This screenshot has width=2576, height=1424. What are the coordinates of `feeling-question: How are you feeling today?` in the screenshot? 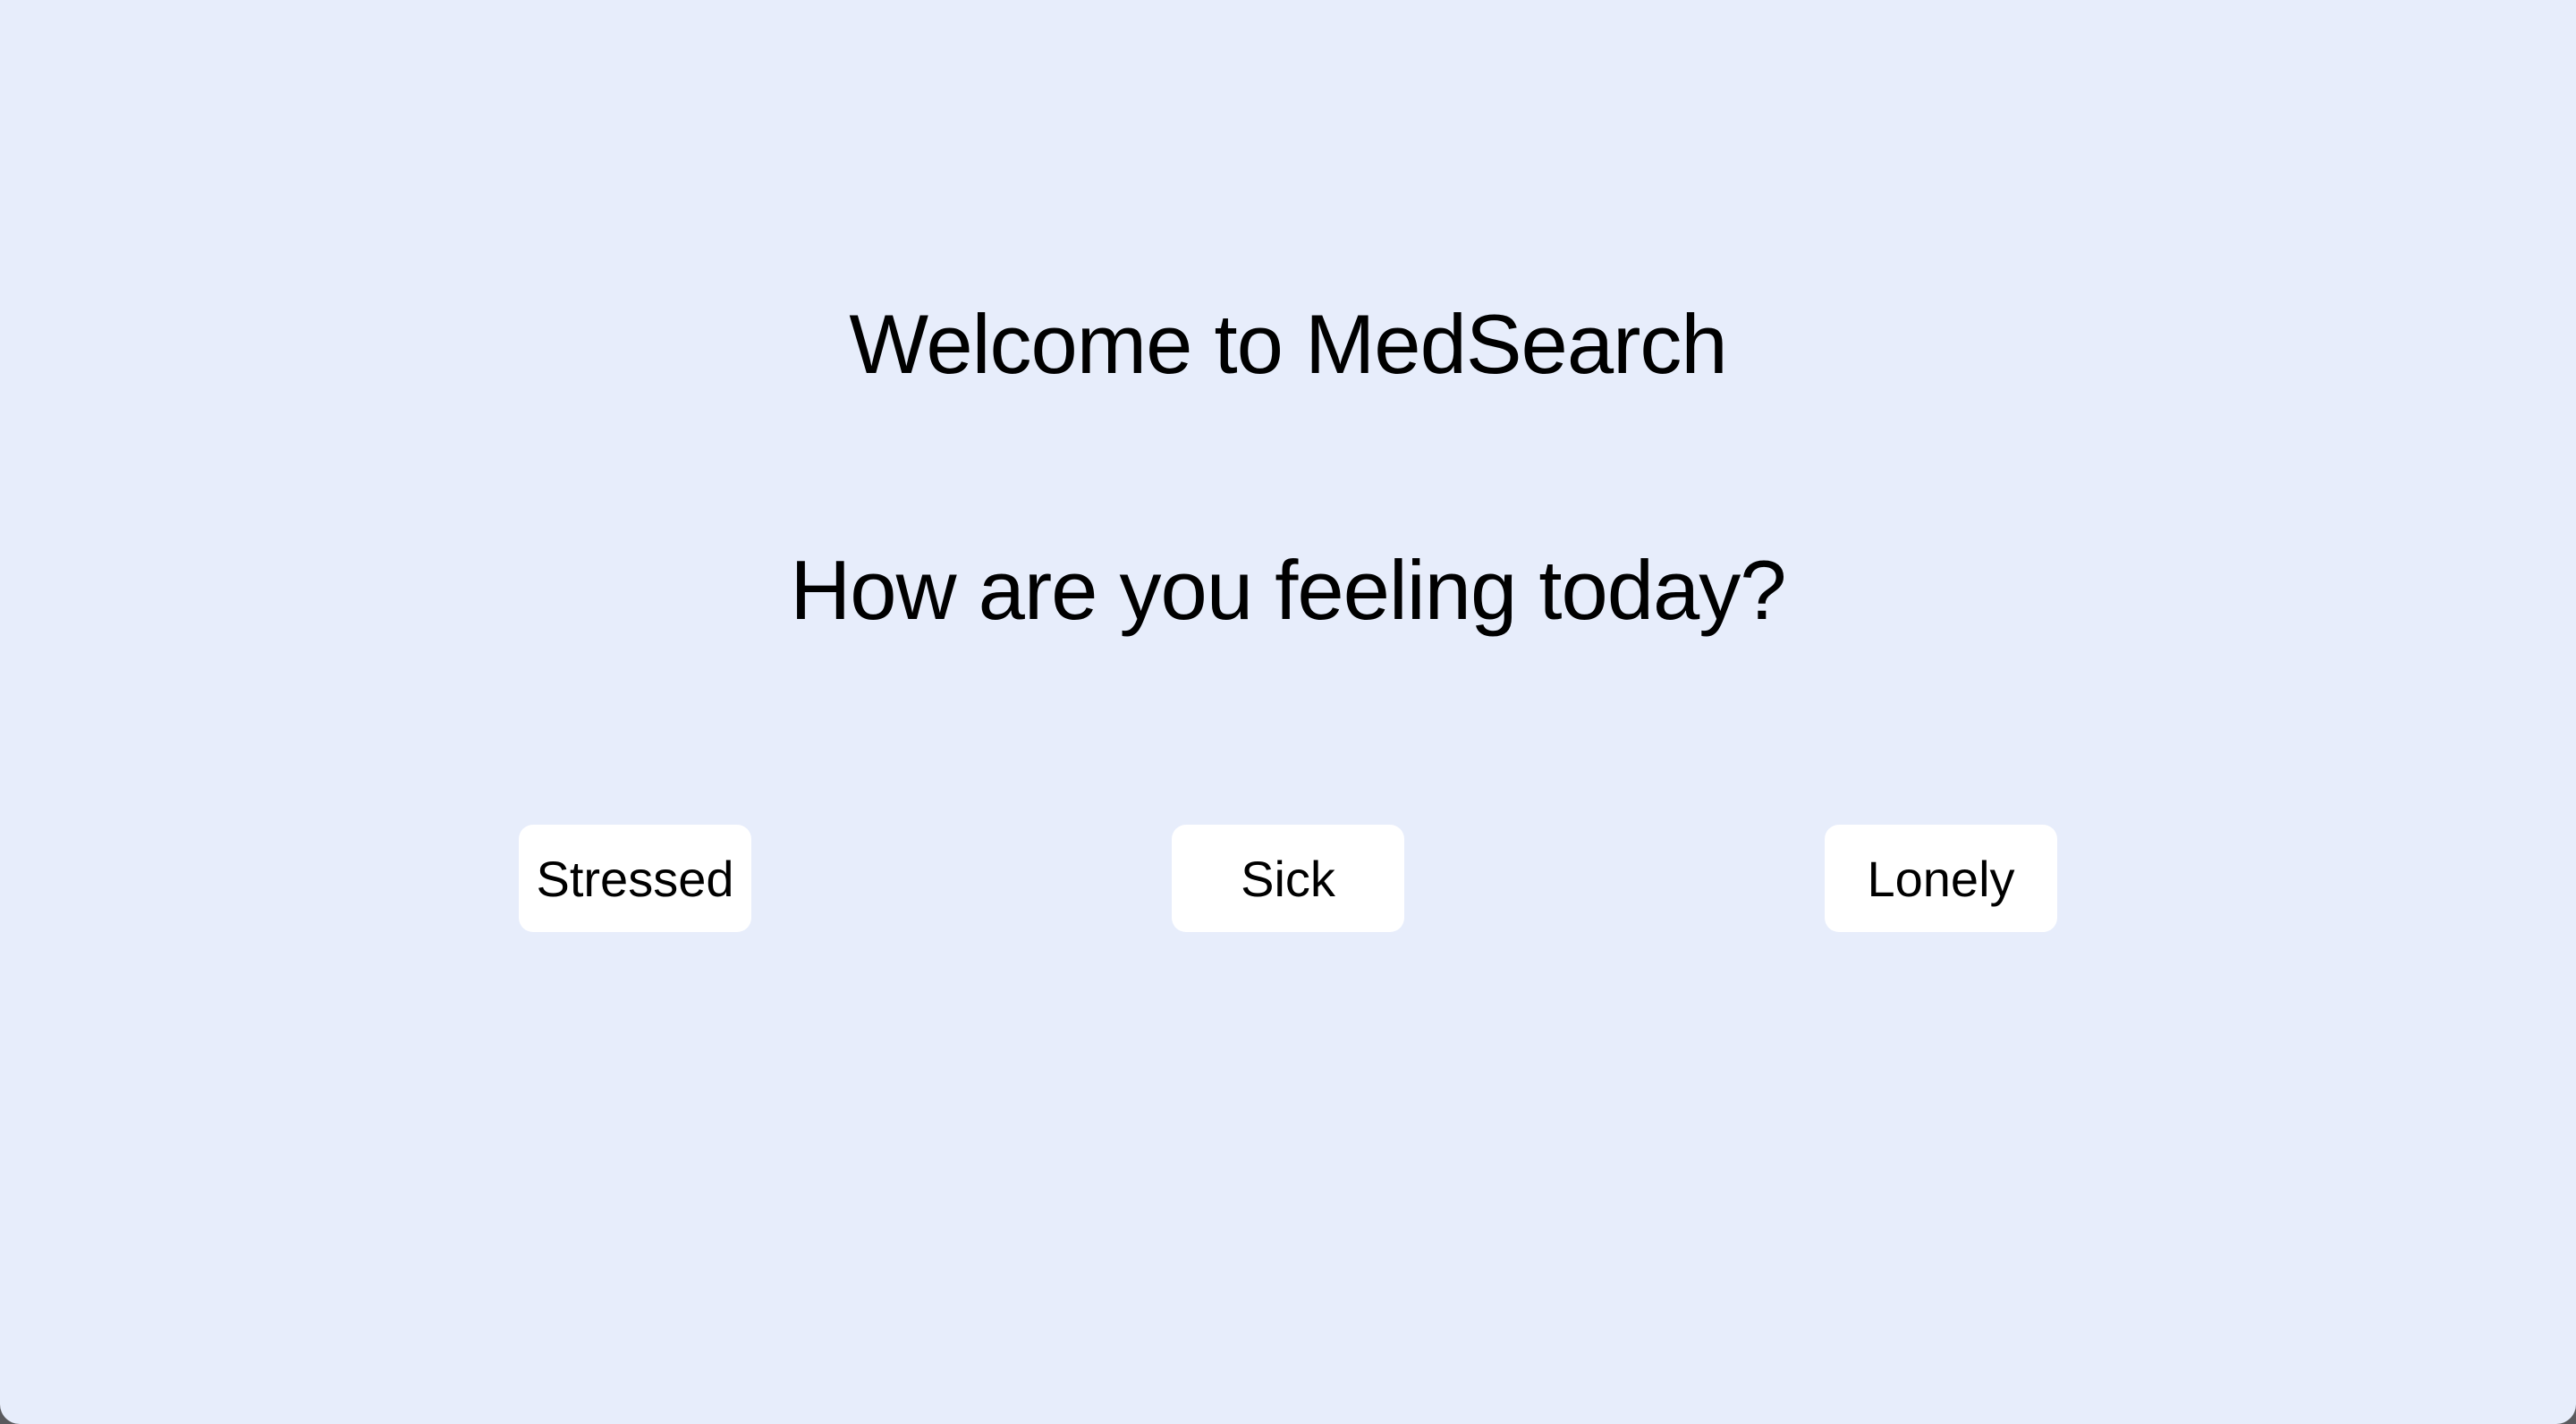 It's located at (1288, 590).